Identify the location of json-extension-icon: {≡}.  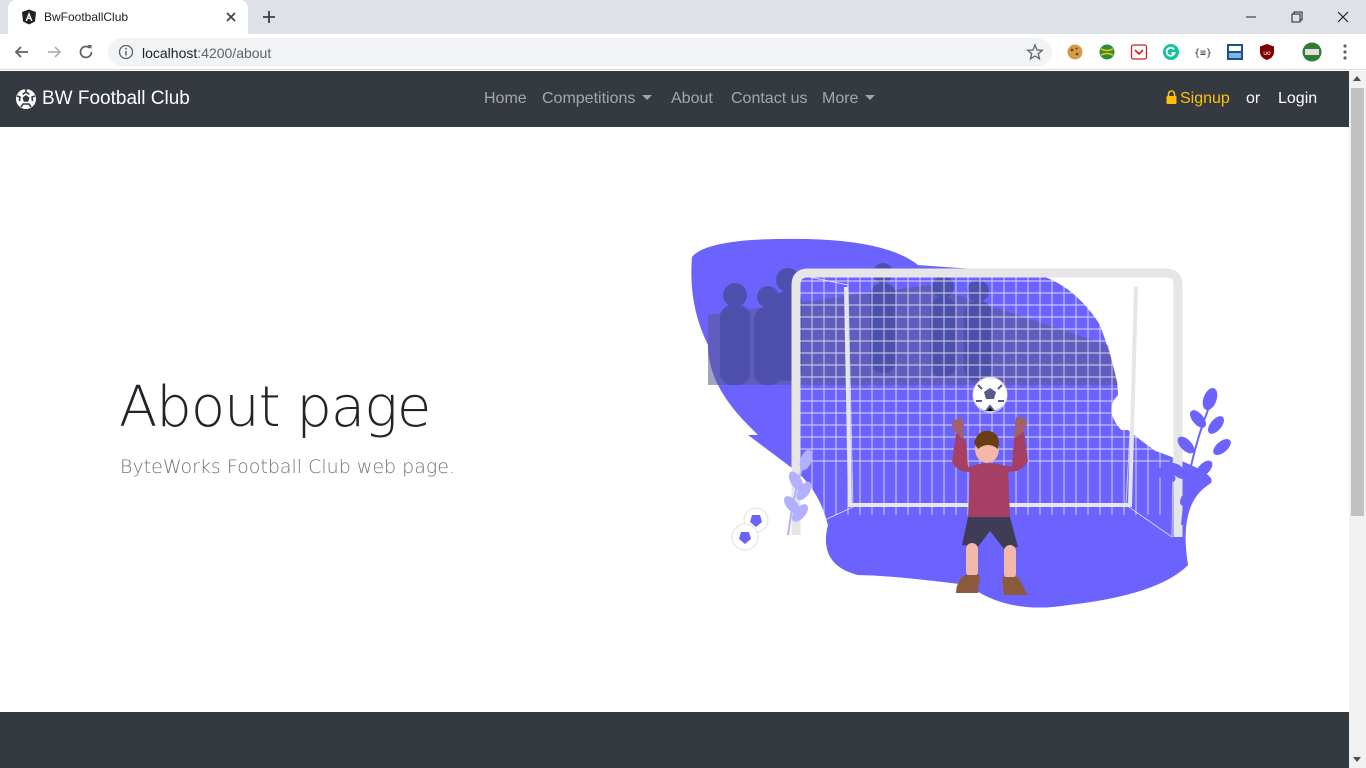
(1203, 52).